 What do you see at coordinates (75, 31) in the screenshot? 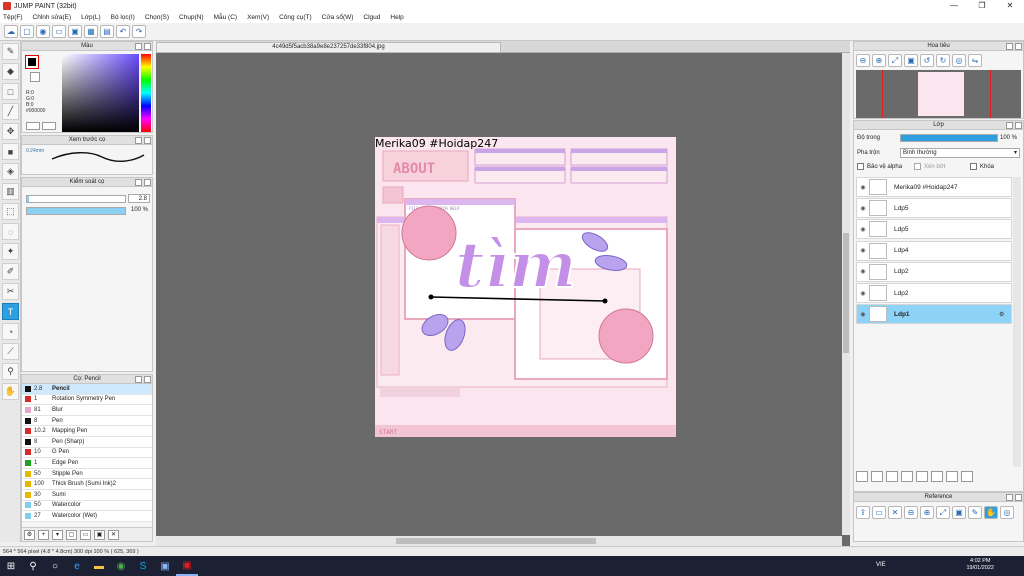
I see `save-icon: ▣` at bounding box center [75, 31].